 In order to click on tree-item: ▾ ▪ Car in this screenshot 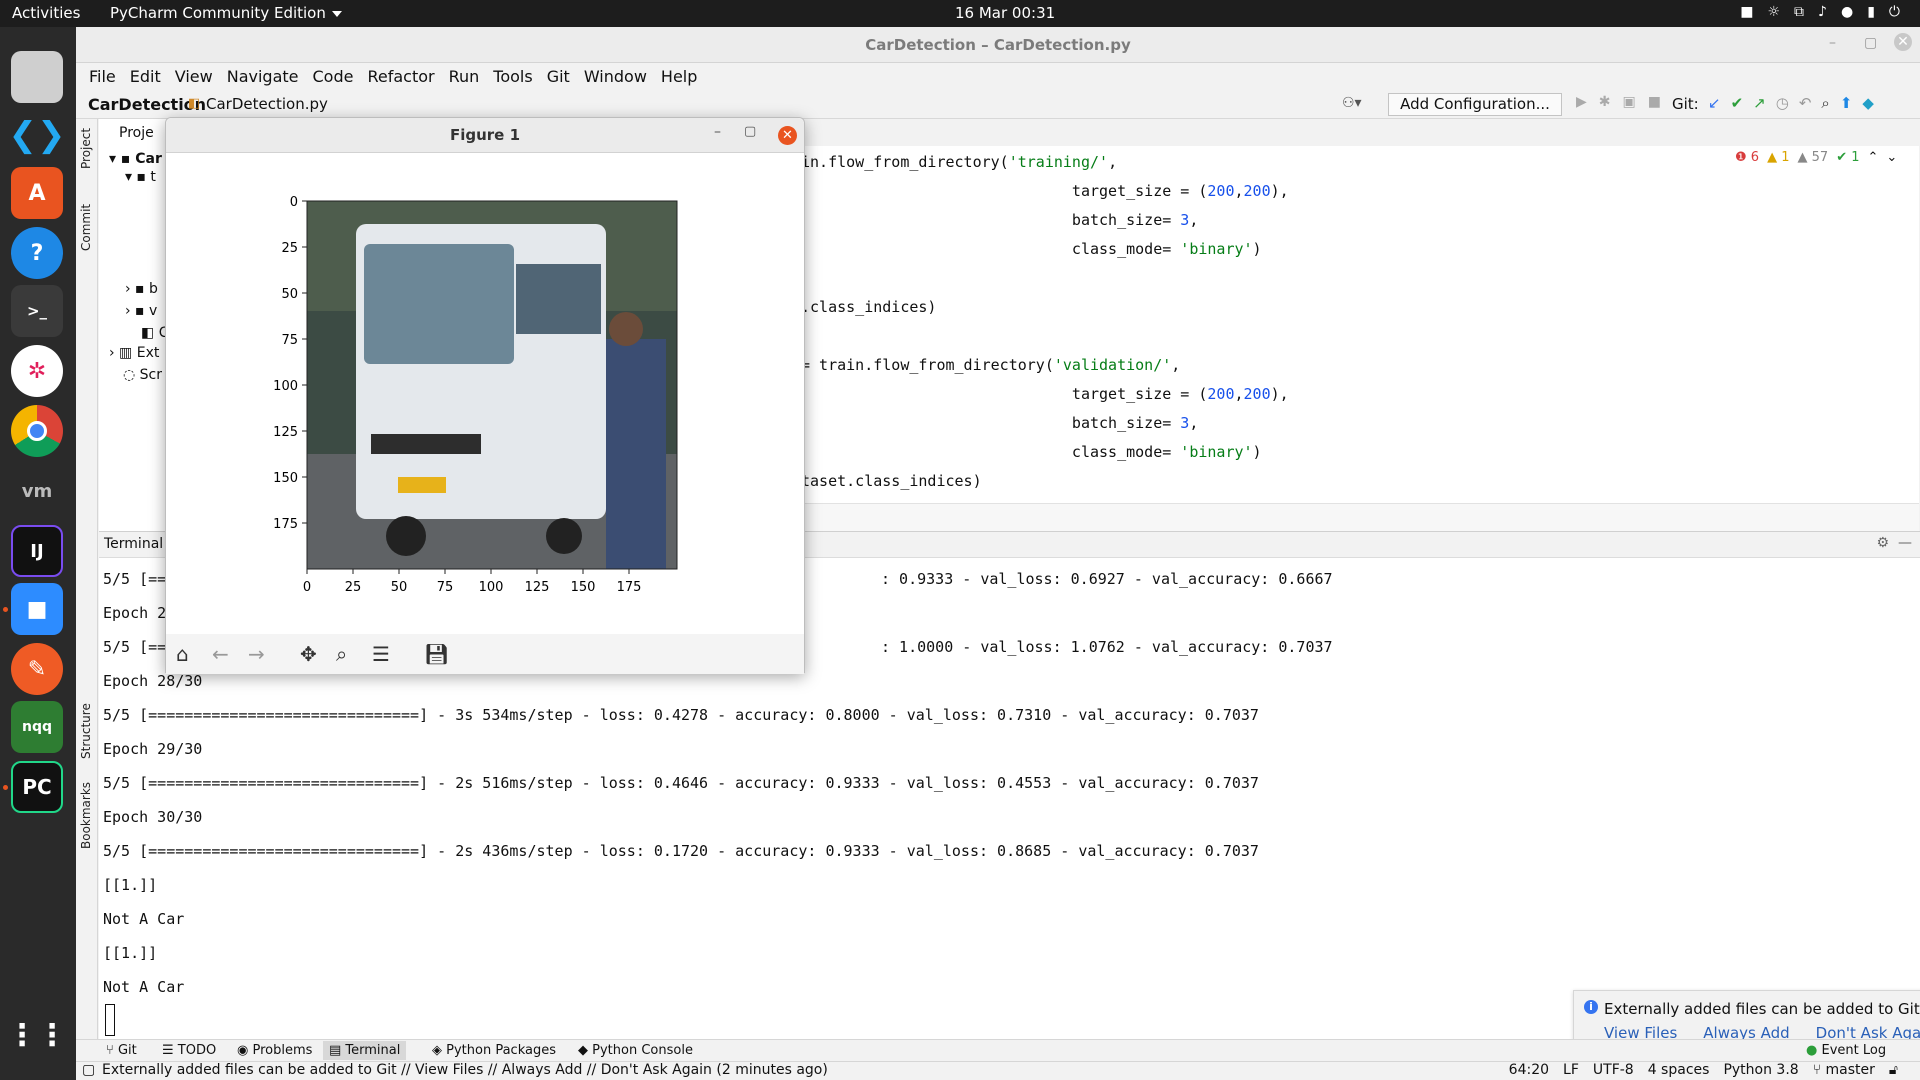, I will do `click(135, 159)`.